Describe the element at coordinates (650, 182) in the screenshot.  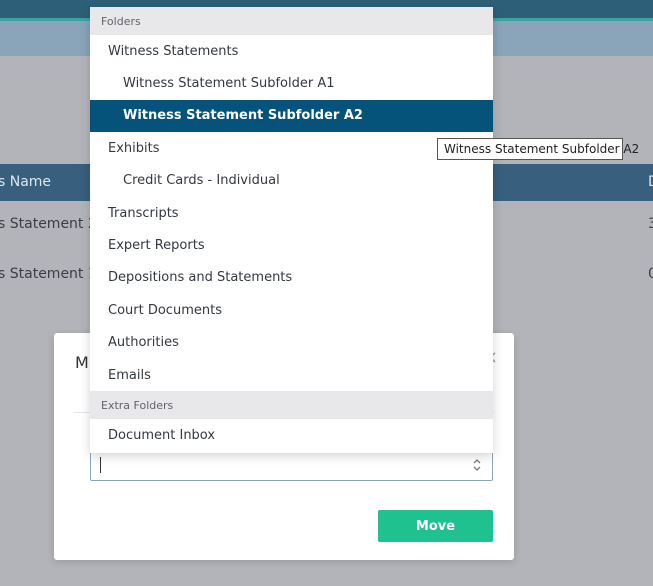
I see `column-header-right: D` at that location.